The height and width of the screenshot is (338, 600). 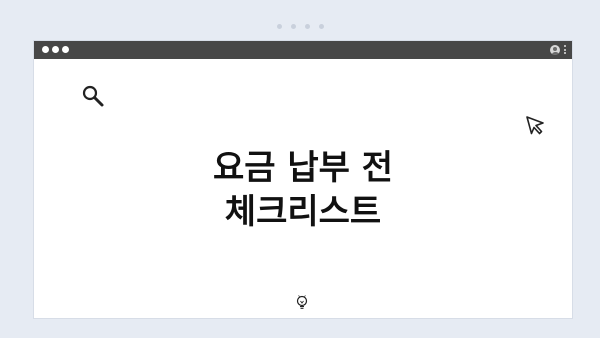 What do you see at coordinates (300, 26) in the screenshot?
I see `slide-pager` at bounding box center [300, 26].